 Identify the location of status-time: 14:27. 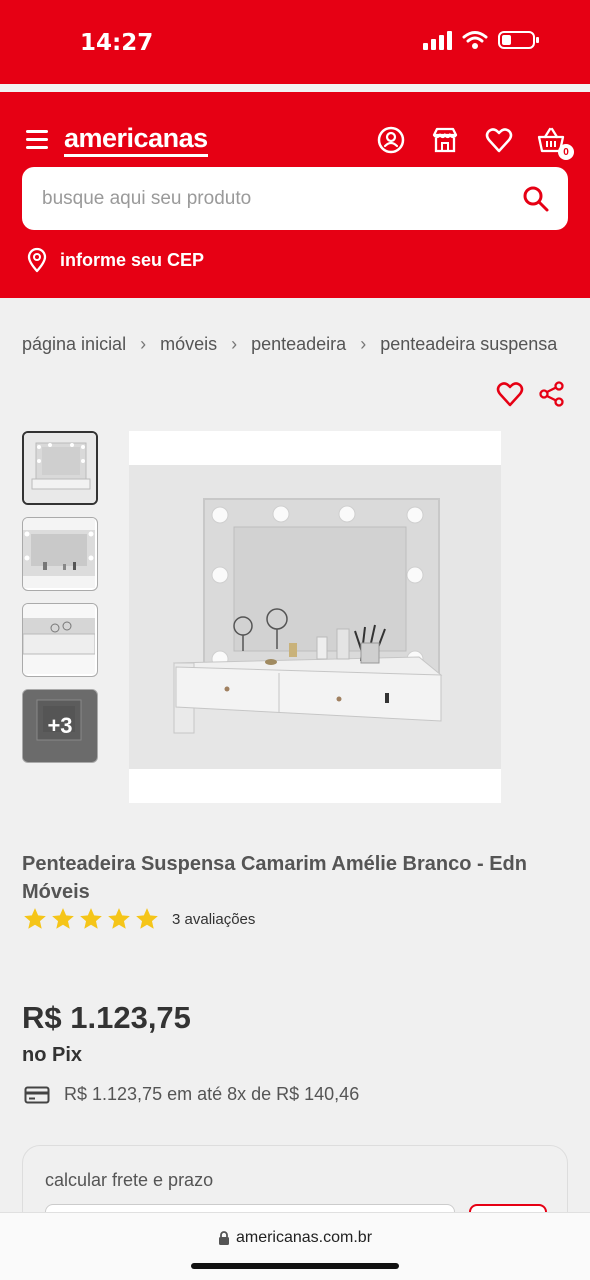
(117, 43).